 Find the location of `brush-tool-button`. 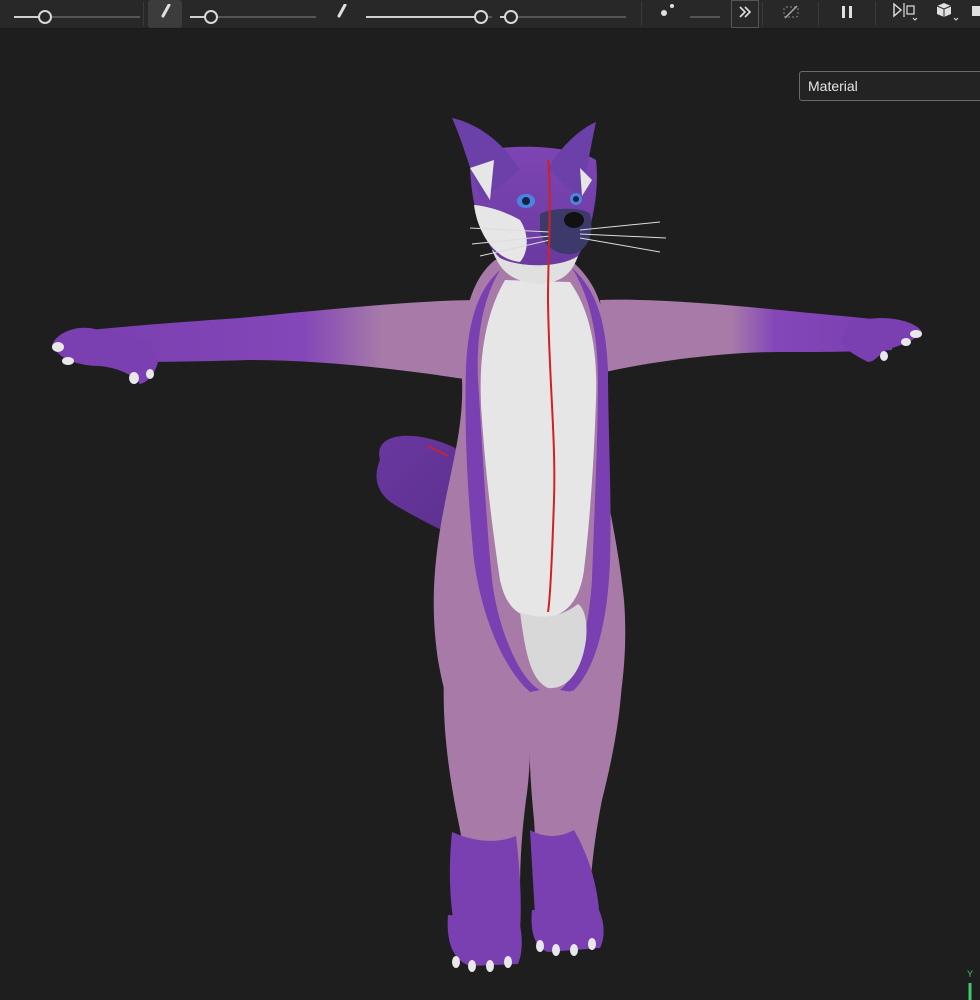

brush-tool-button is located at coordinates (165, 14).